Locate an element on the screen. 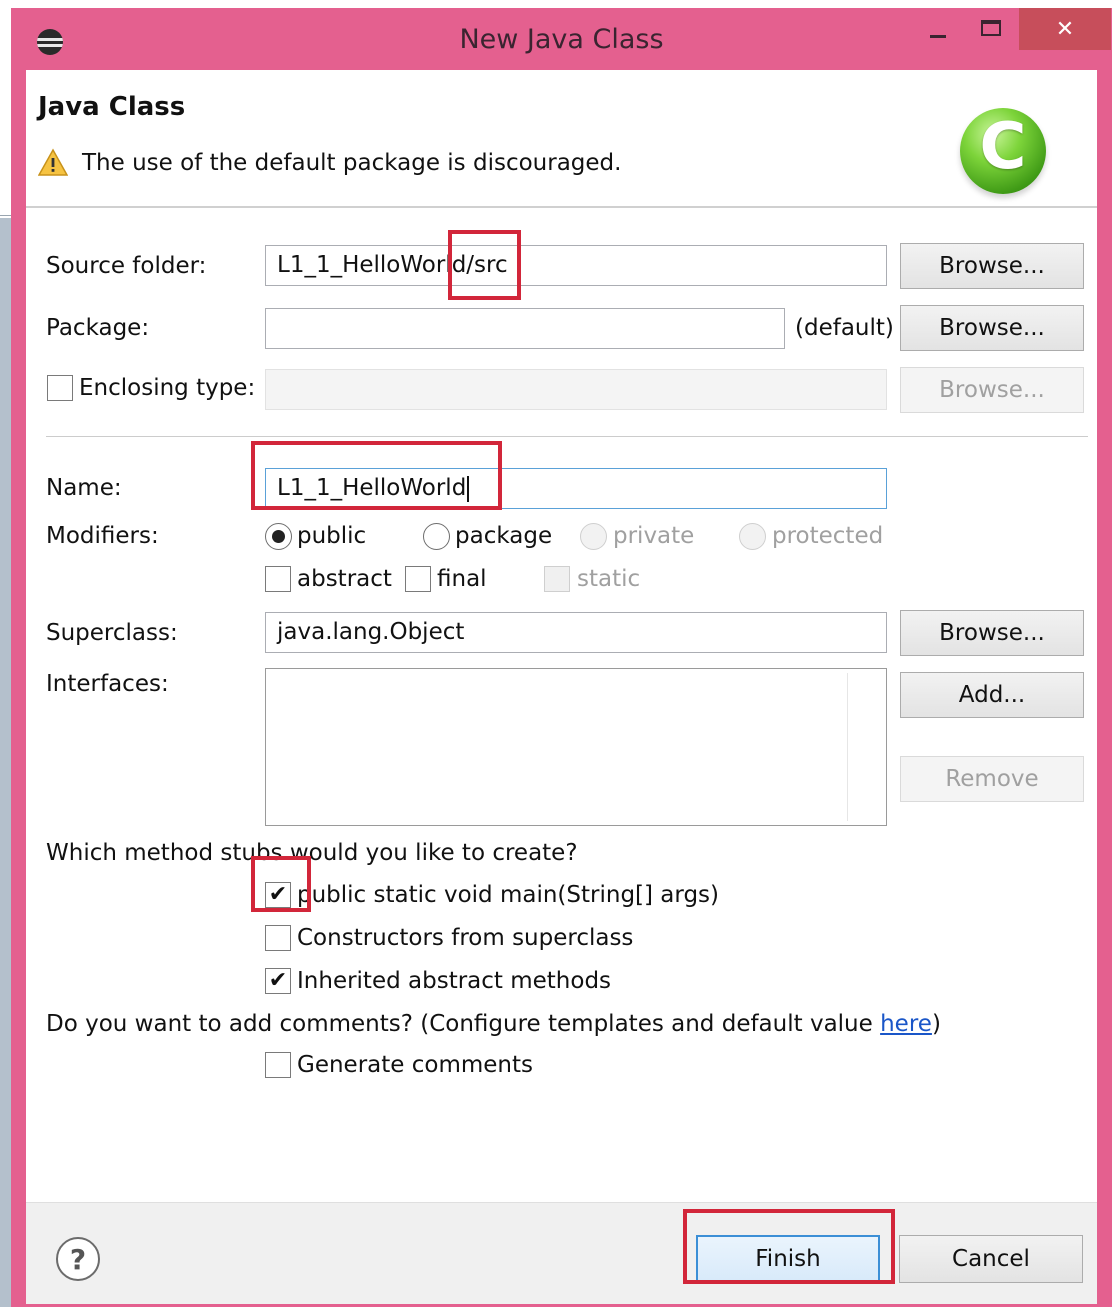 The image size is (1112, 1307). interfaces-label: Interfaces: is located at coordinates (107, 684).